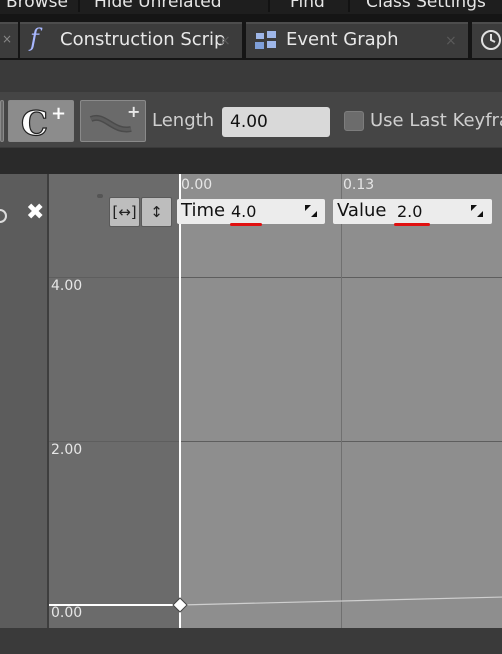 The image size is (502, 654). Describe the element at coordinates (251, 641) in the screenshot. I see `bottom-bar` at that location.